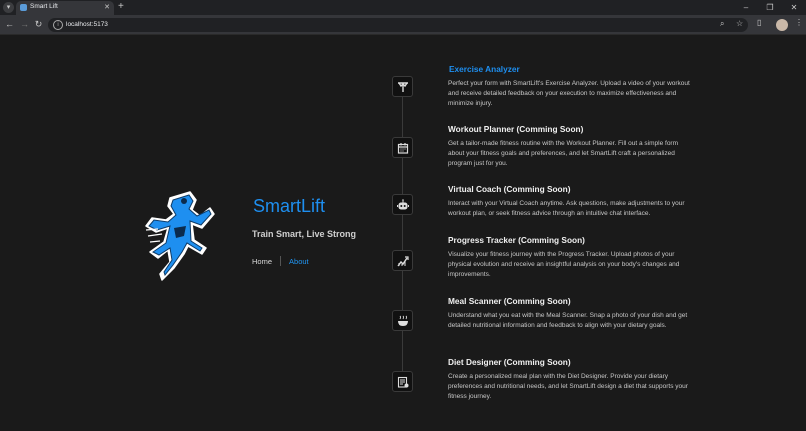 The image size is (806, 431). Describe the element at coordinates (58, 25) in the screenshot. I see `site-info-icon: i` at that location.